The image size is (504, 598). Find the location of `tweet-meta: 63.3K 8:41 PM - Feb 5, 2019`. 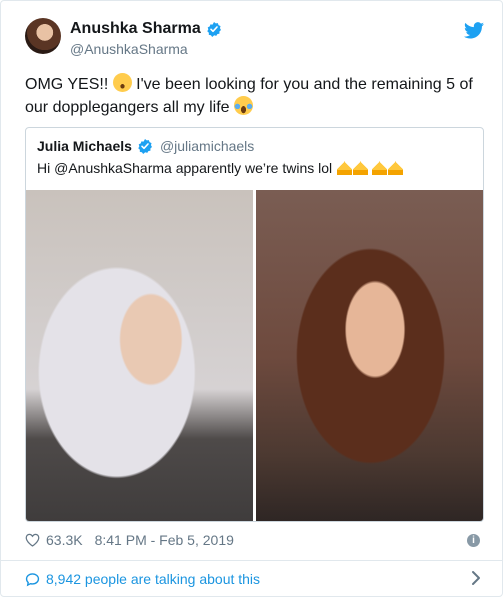

tweet-meta: 63.3K 8:41 PM - Feb 5, 2019 is located at coordinates (129, 540).